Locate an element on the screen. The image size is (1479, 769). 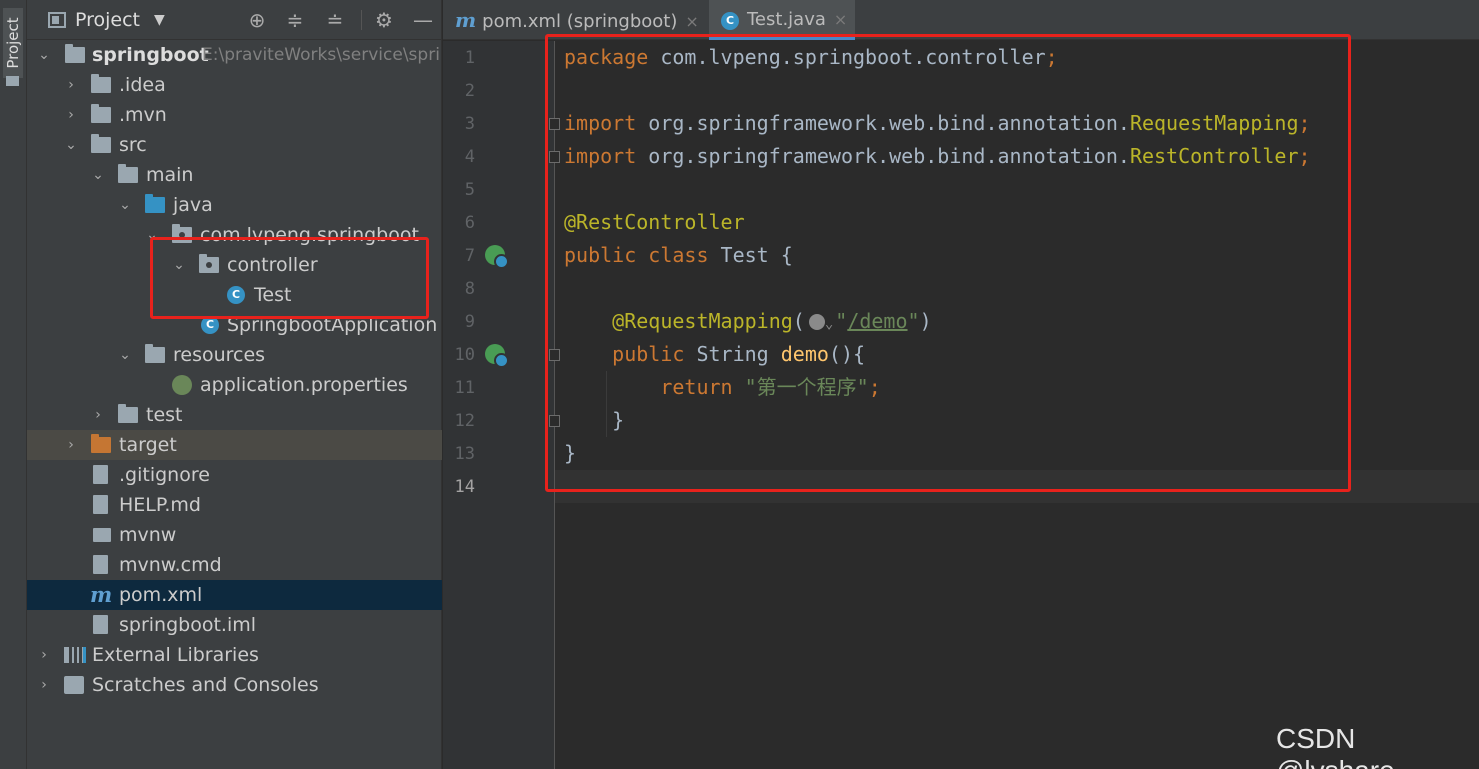
maven-icon: m is located at coordinates (466, 20).